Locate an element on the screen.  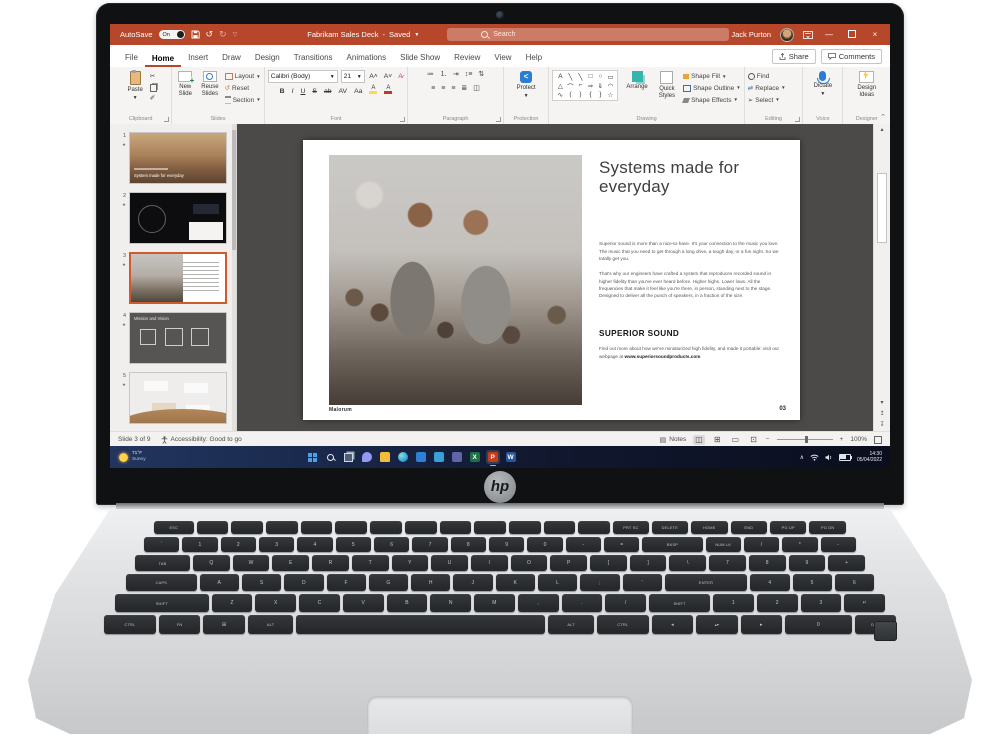
user-name: Jack Purton is located at coordinates (751, 34).